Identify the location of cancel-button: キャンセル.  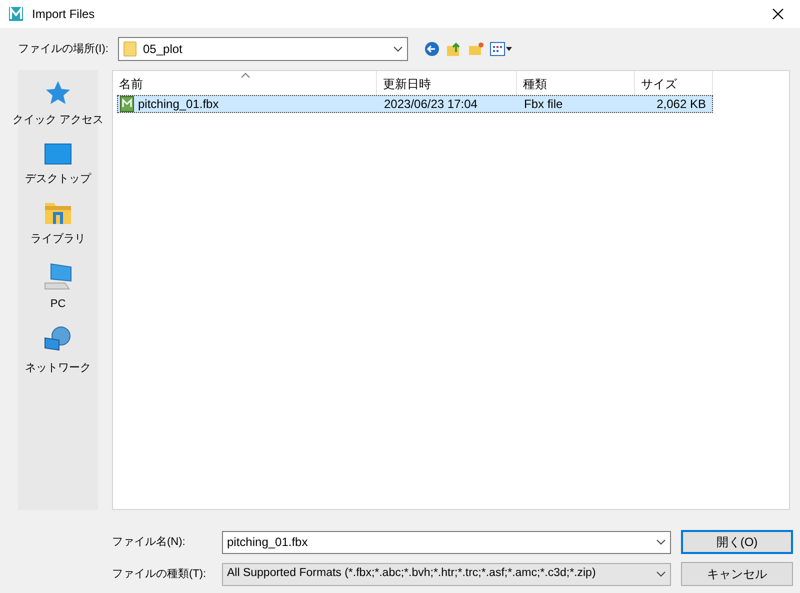
(737, 574).